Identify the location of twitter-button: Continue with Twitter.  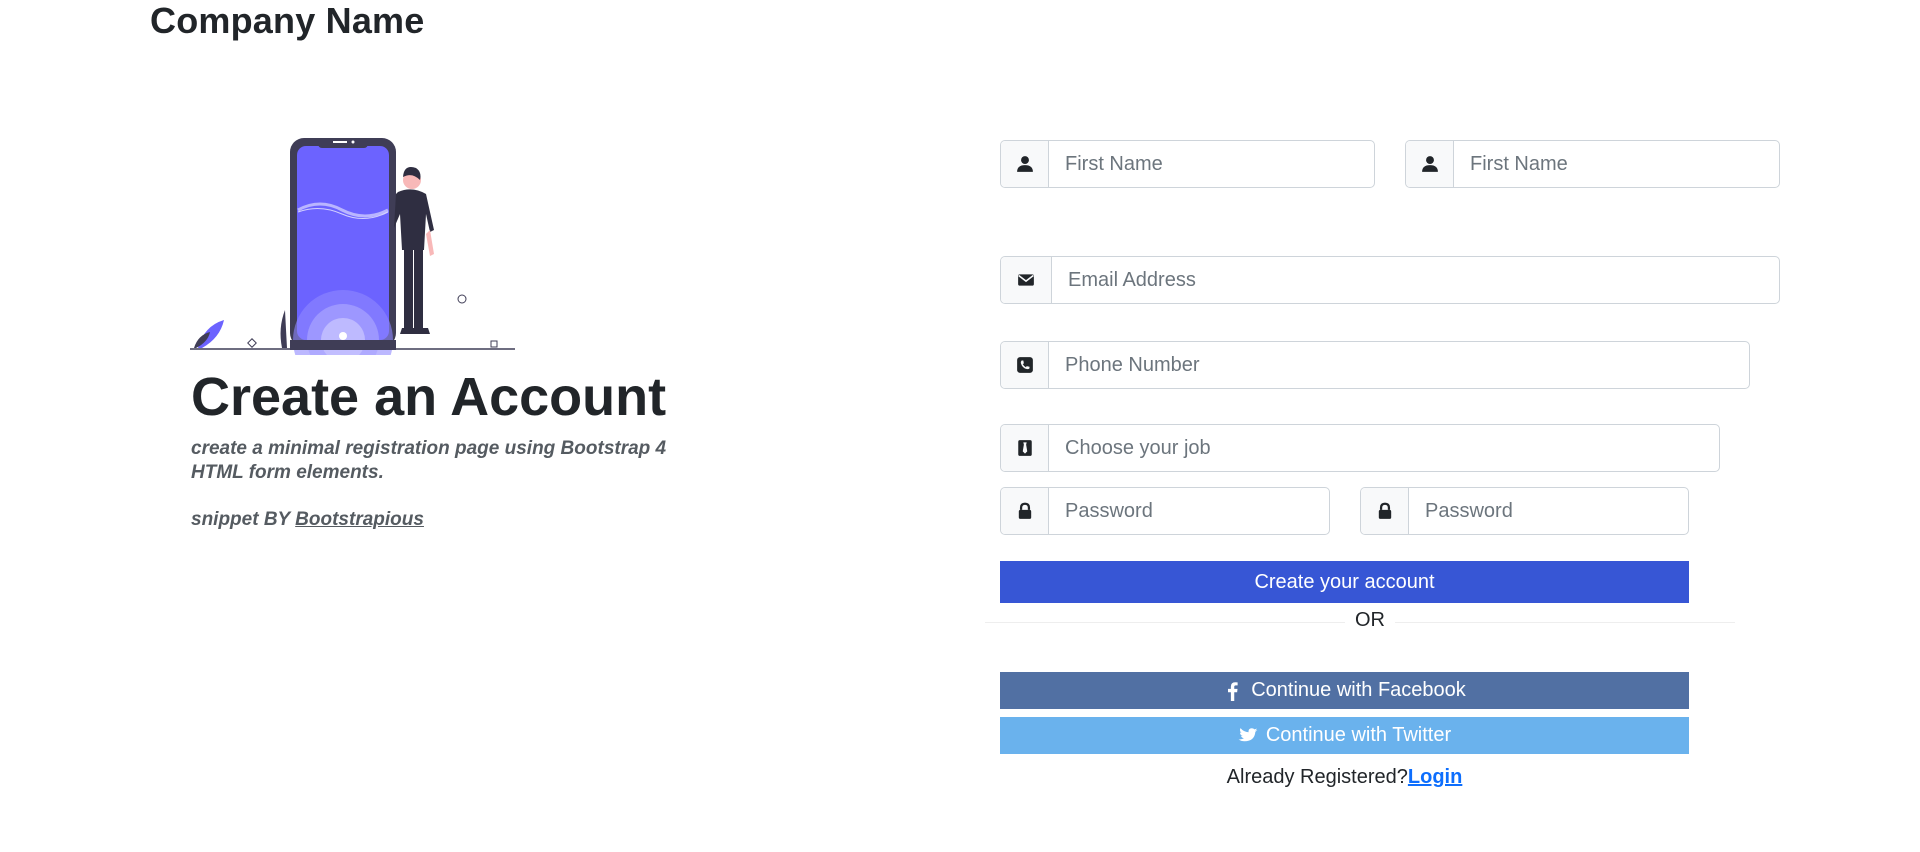
(1344, 735).